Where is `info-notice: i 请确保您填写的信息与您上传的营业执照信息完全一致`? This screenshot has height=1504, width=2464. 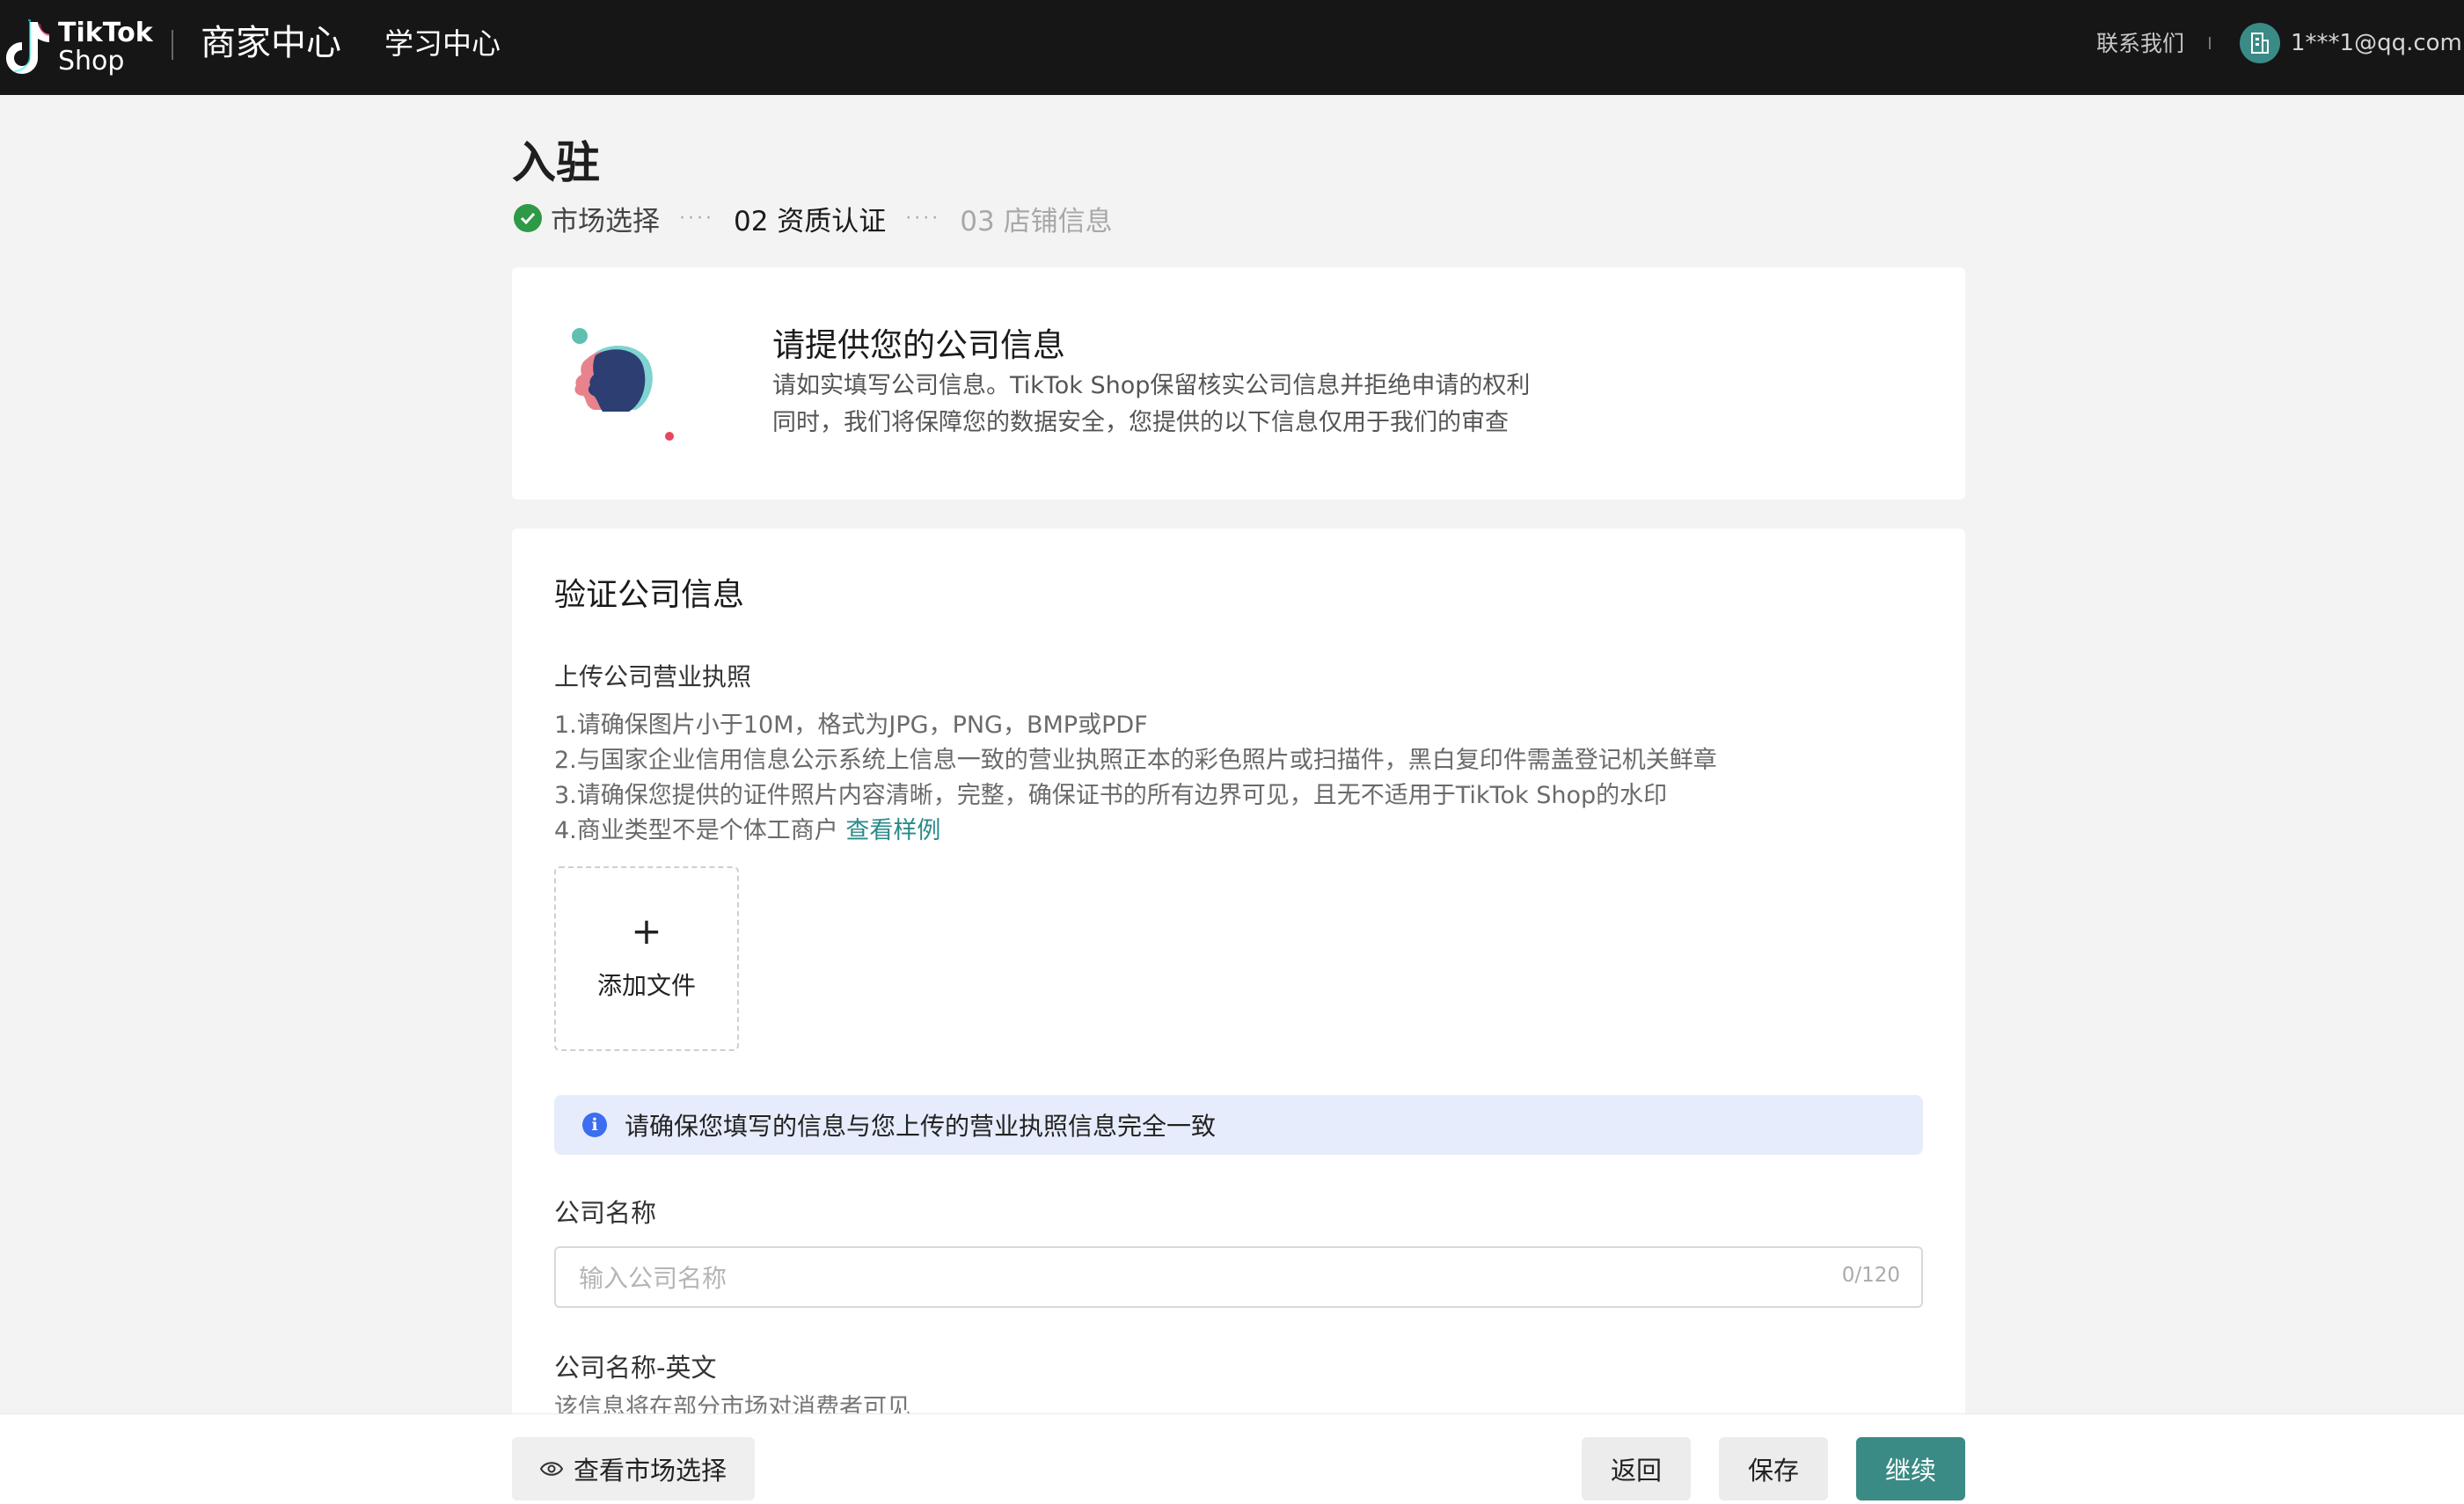 info-notice: i 请确保您填写的信息与您上传的营业执照信息完全一致 is located at coordinates (1238, 1125).